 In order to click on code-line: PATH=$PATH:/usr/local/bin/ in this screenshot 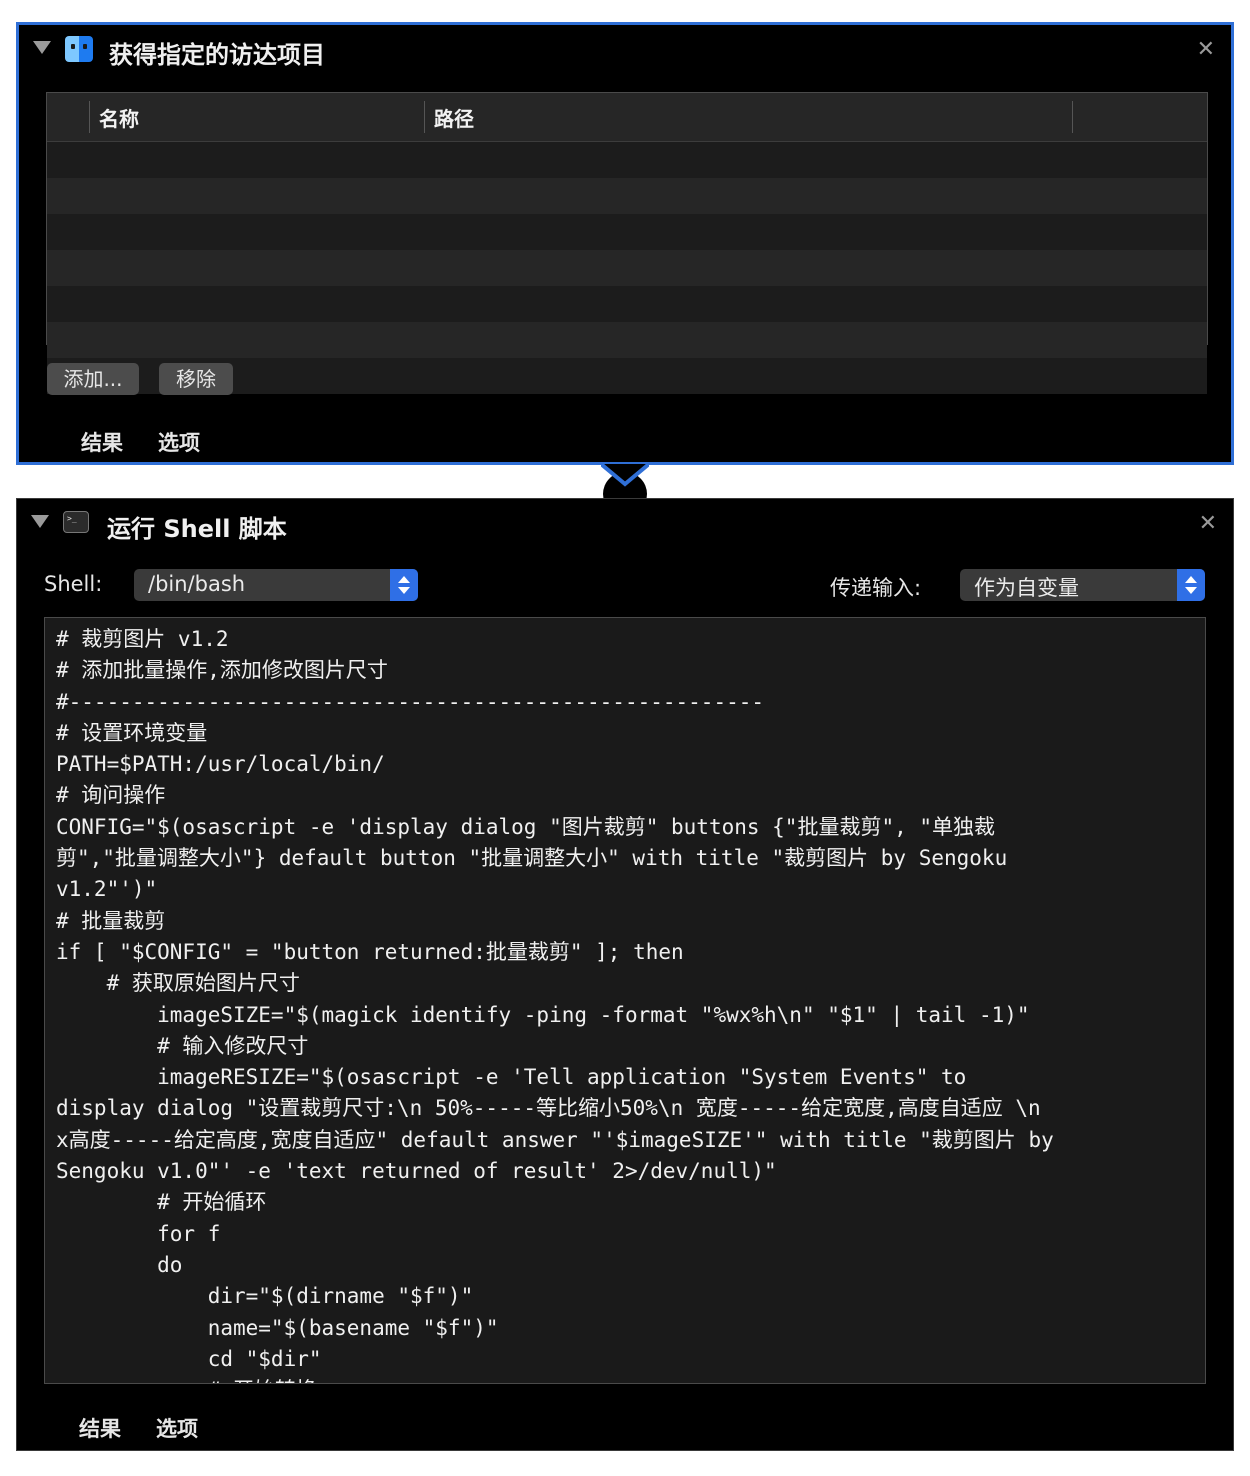, I will do `click(220, 764)`.